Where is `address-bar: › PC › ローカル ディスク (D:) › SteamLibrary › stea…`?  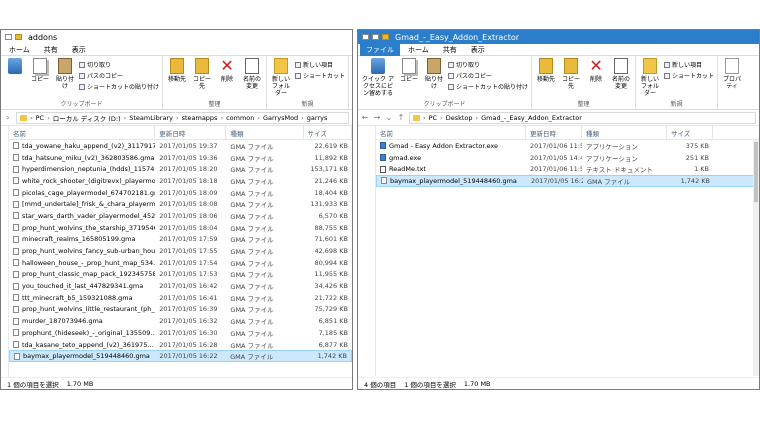 address-bar: › PC › ローカル ディスク (D:) › SteamLibrary › stea… is located at coordinates (182, 117).